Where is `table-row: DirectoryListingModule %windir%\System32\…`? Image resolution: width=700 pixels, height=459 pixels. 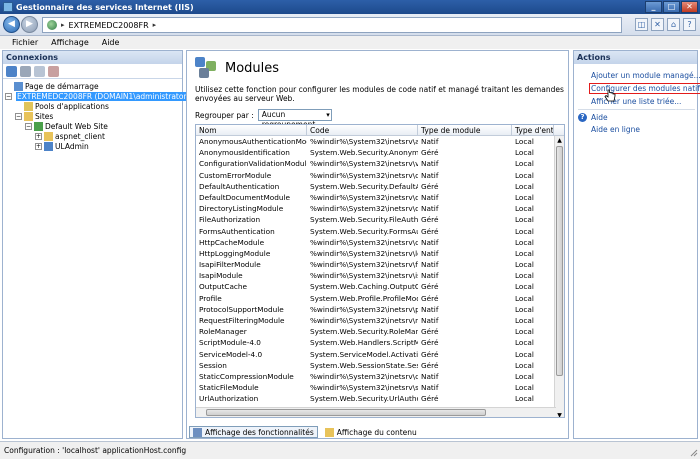 table-row: DirectoryListingModule %windir%\System32\… is located at coordinates (380, 208).